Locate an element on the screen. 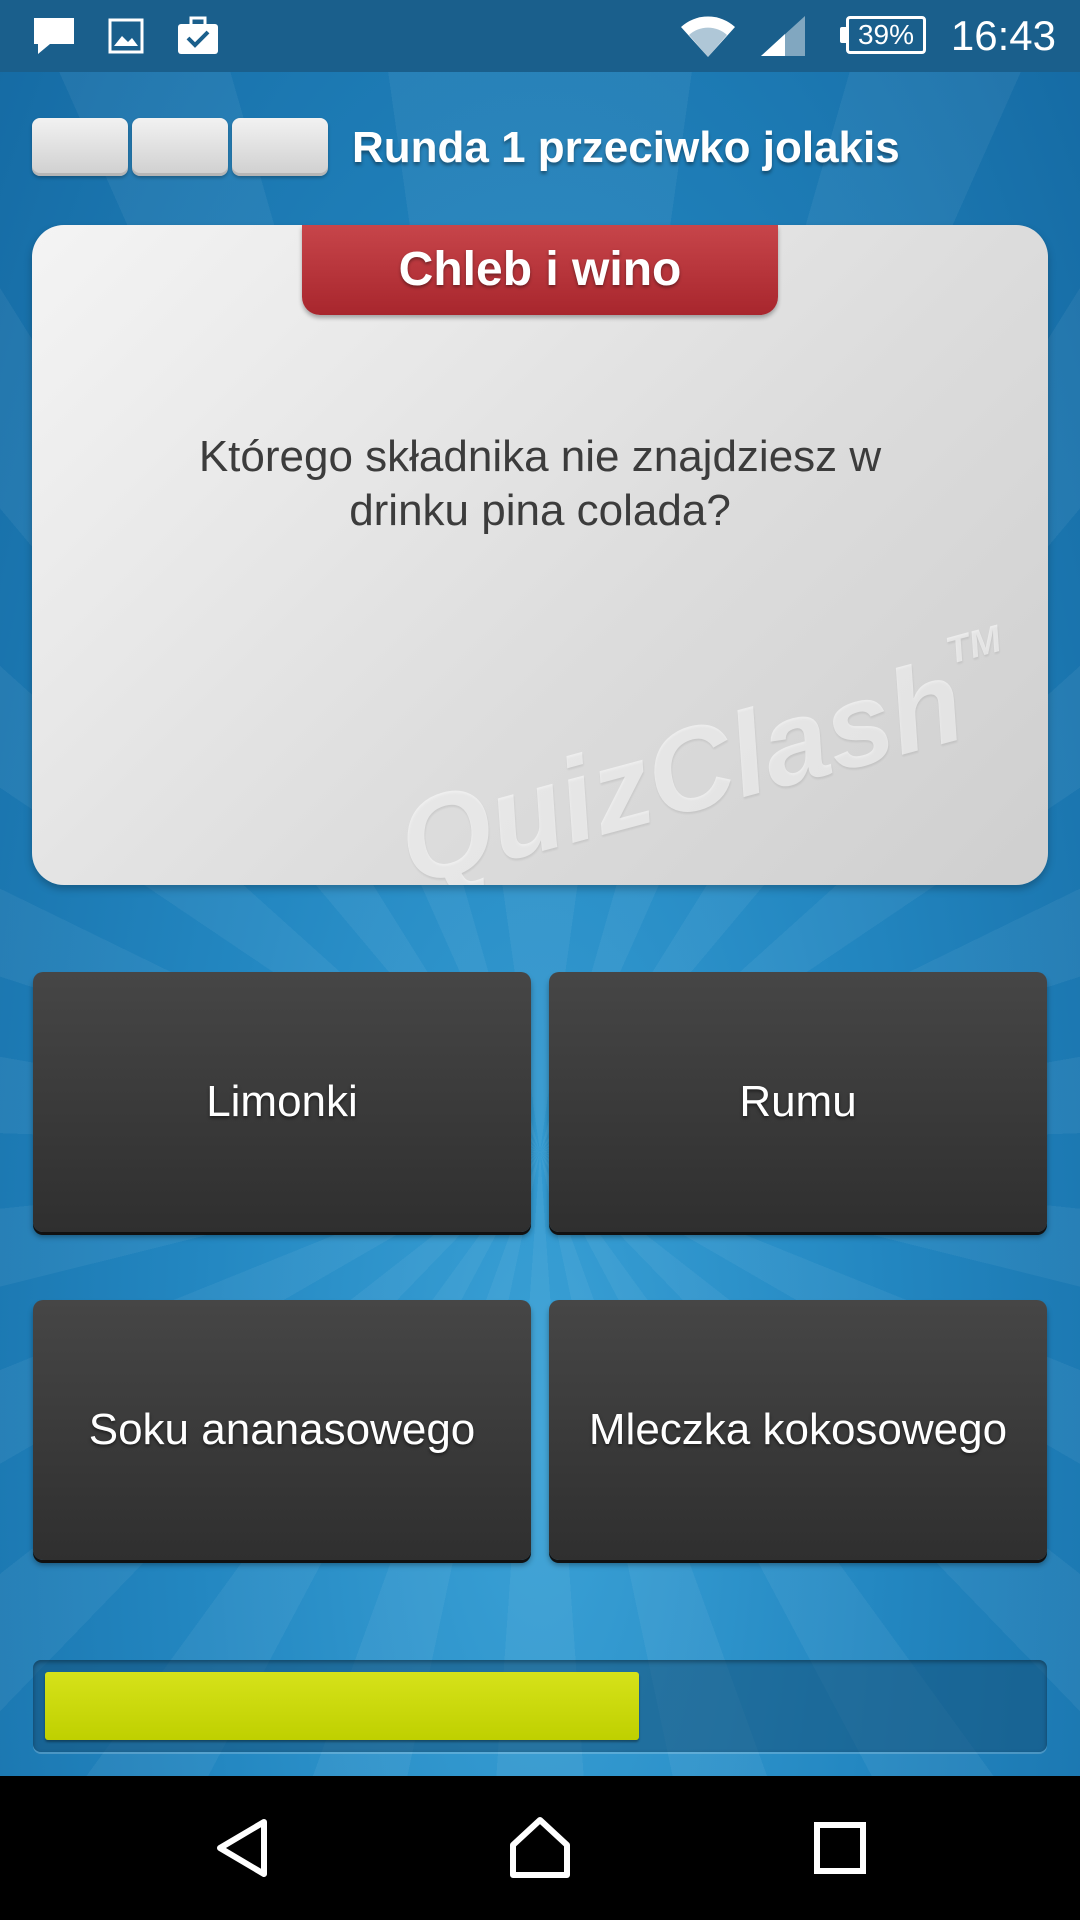 This screenshot has height=1920, width=1080. answer-button-1: Limonki is located at coordinates (282, 1102).